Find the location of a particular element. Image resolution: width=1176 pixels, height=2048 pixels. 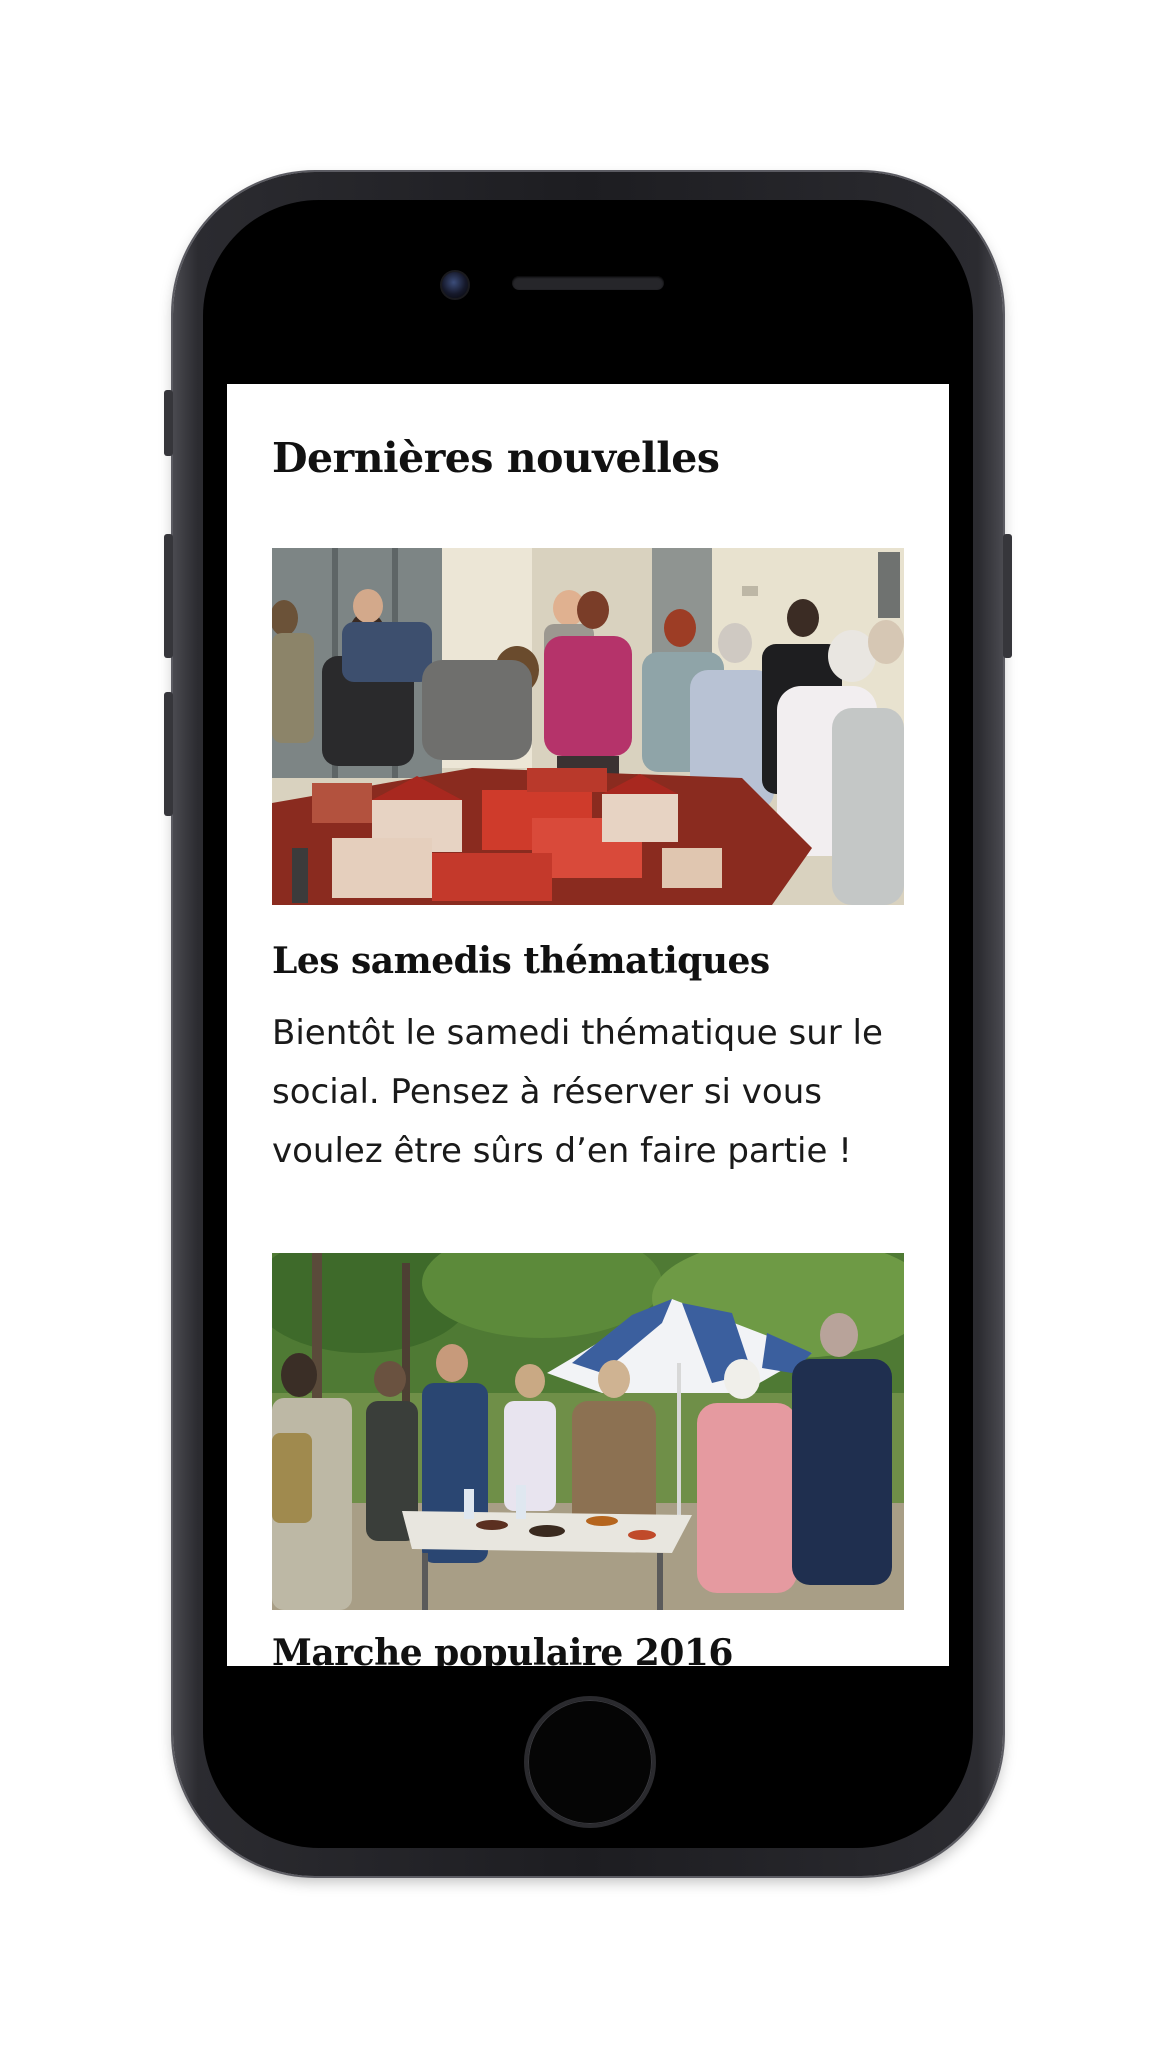

post-title: Les samedis thématiques is located at coordinates (521, 961).